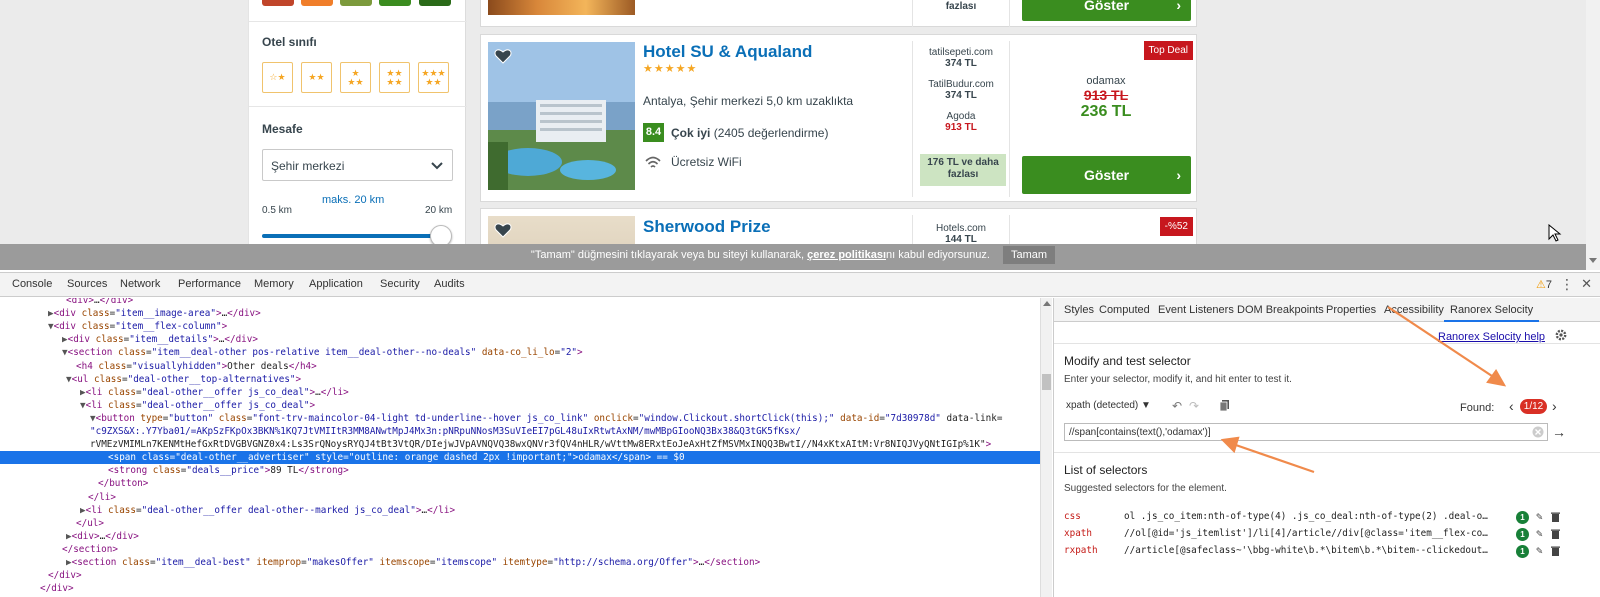  What do you see at coordinates (336, 284) in the screenshot?
I see `tab-application: Application` at bounding box center [336, 284].